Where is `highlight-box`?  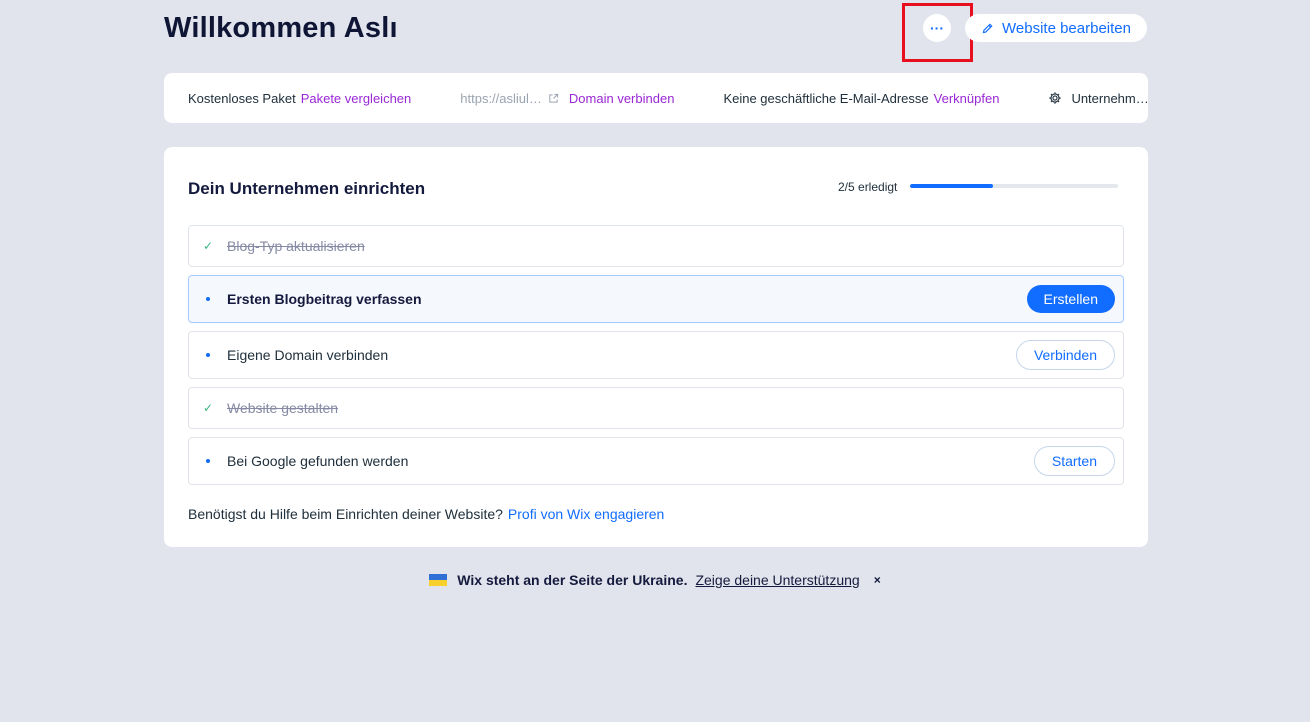
highlight-box is located at coordinates (937, 32).